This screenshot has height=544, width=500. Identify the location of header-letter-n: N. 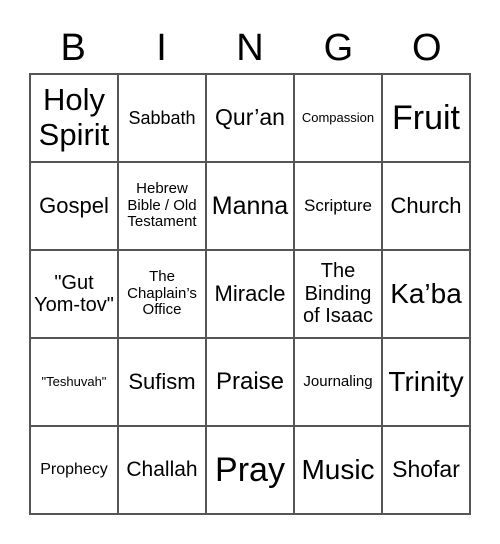
(250, 48).